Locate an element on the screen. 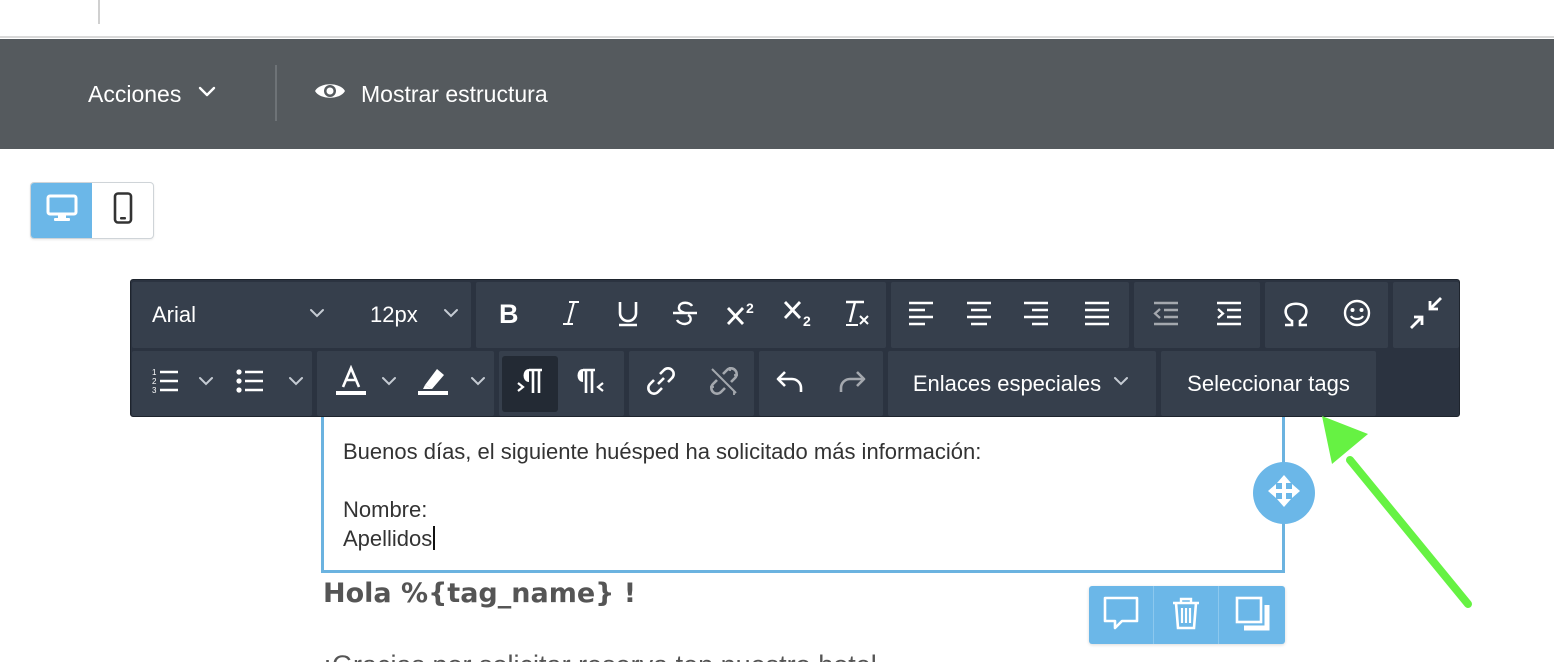 This screenshot has width=1554, height=662. font-family-value: Arial is located at coordinates (174, 314).